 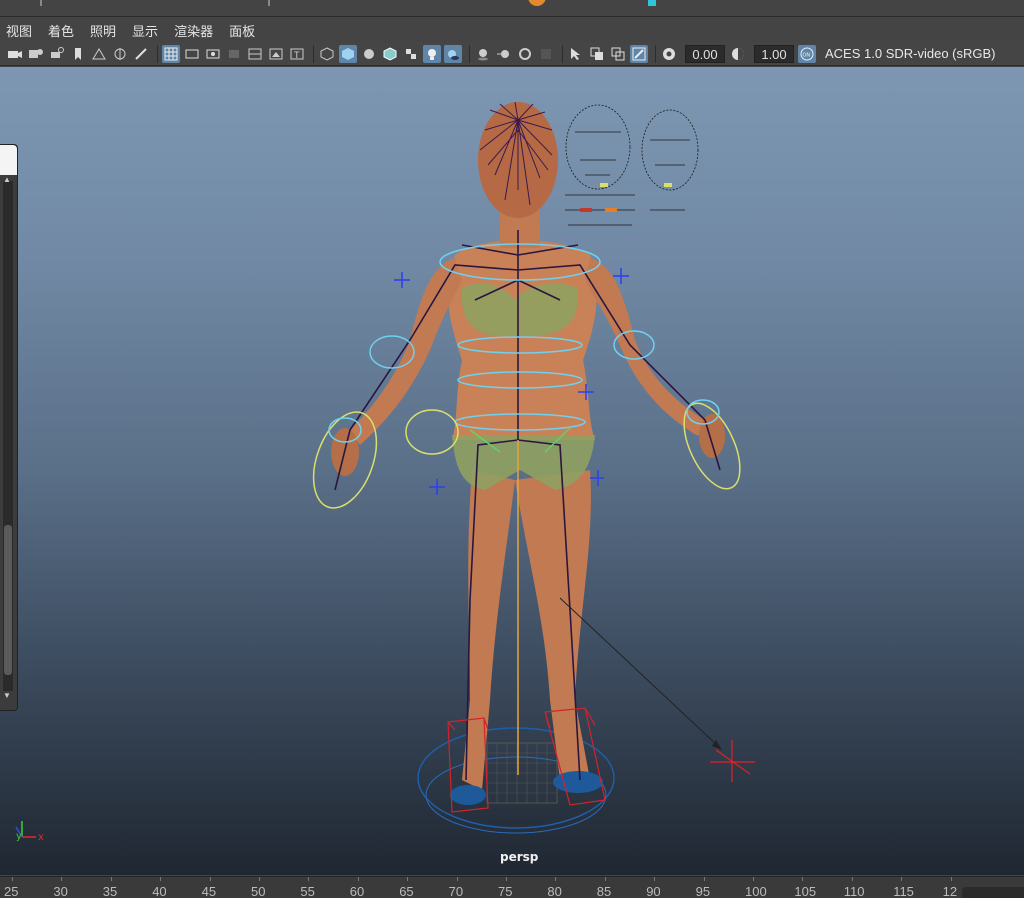 I want to click on camera-label: persp, so click(x=519, y=857).